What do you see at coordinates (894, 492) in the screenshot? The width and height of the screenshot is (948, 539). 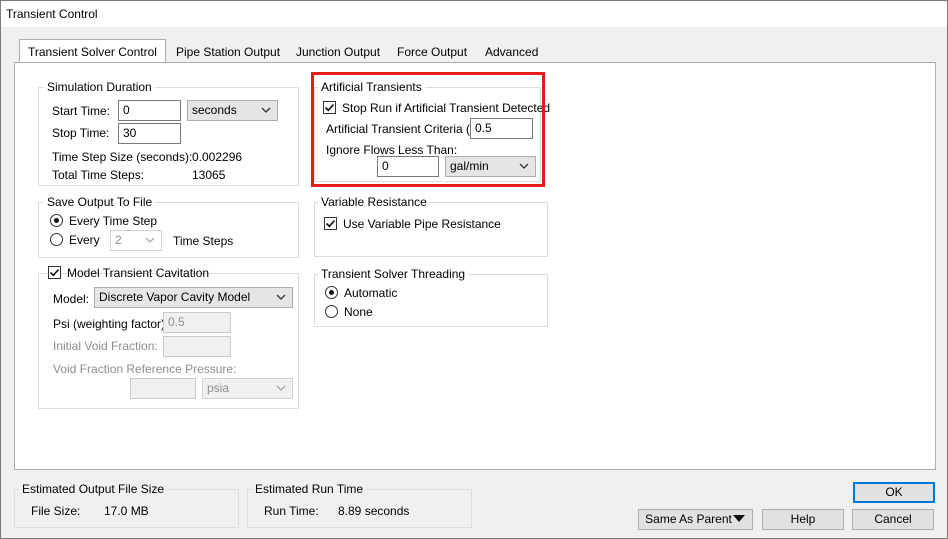 I see `ok-button: OK` at bounding box center [894, 492].